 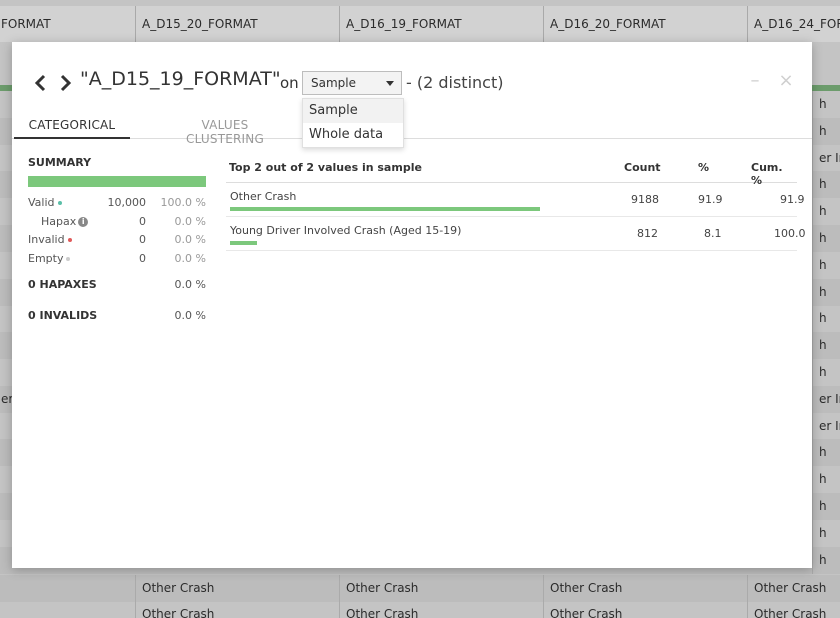 What do you see at coordinates (68, 258) in the screenshot?
I see `empty-dot-icon` at bounding box center [68, 258].